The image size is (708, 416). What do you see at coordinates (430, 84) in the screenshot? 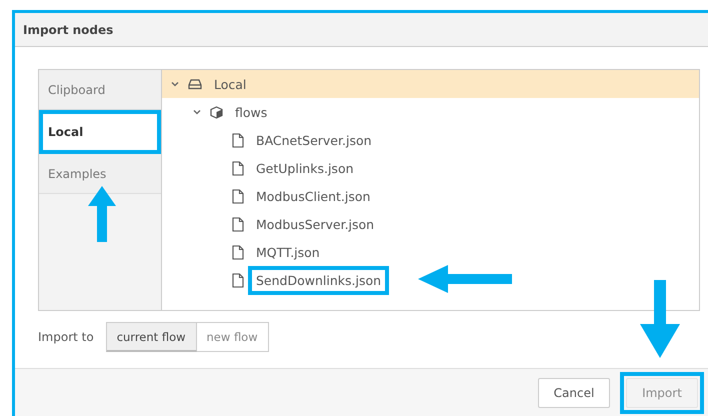
I see `tree-row: Local` at bounding box center [430, 84].